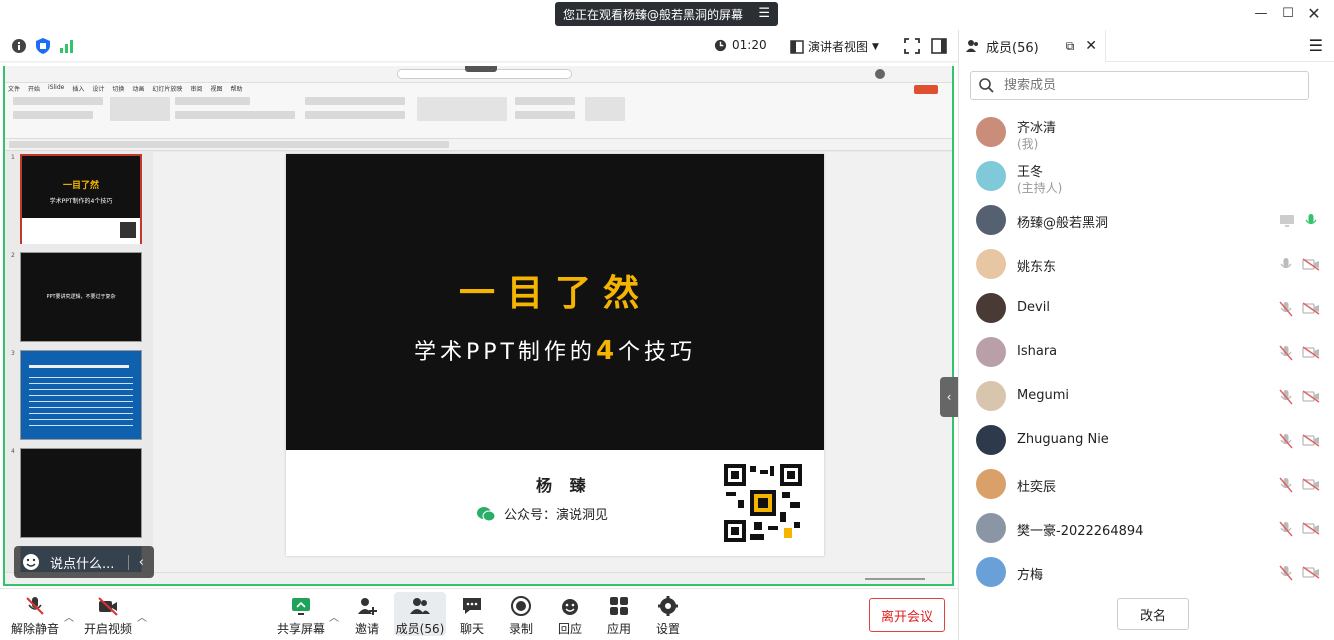 The height and width of the screenshot is (640, 1334). Describe the element at coordinates (542, 513) in the screenshot. I see `slide-public-account: 公众号：演说洞见` at that location.